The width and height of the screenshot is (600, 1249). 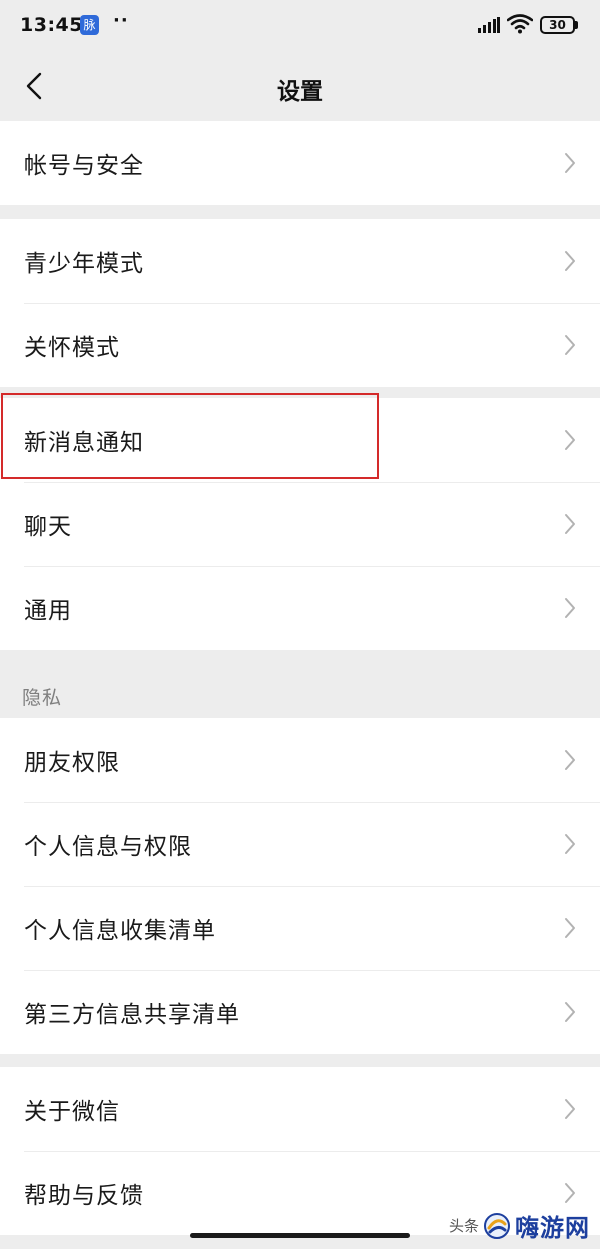 I want to click on battery-level: 30, so click(x=557, y=25).